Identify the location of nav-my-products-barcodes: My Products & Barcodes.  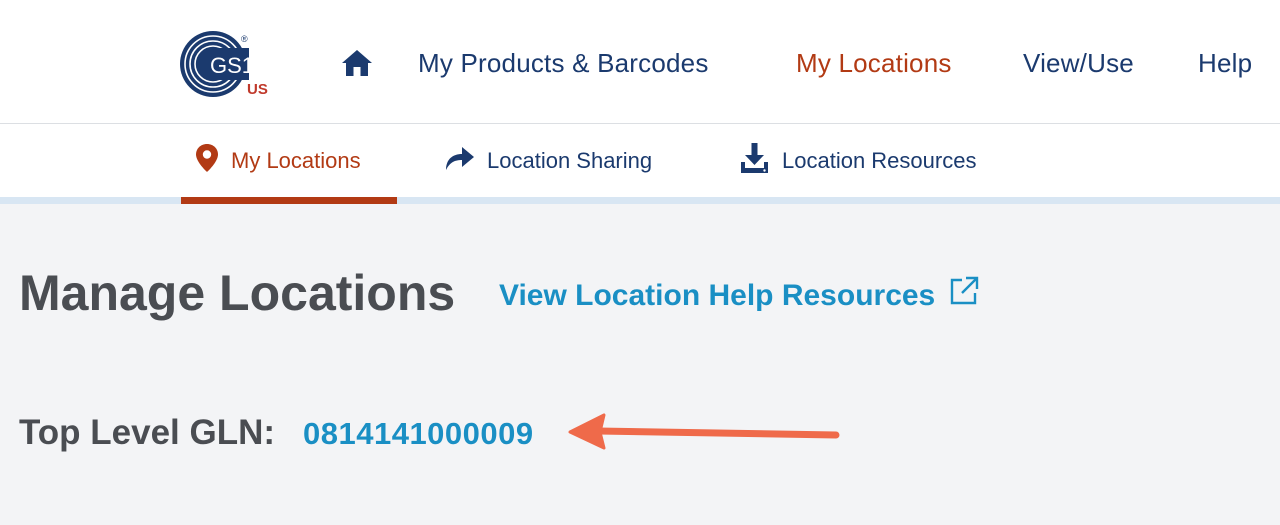
(563, 63).